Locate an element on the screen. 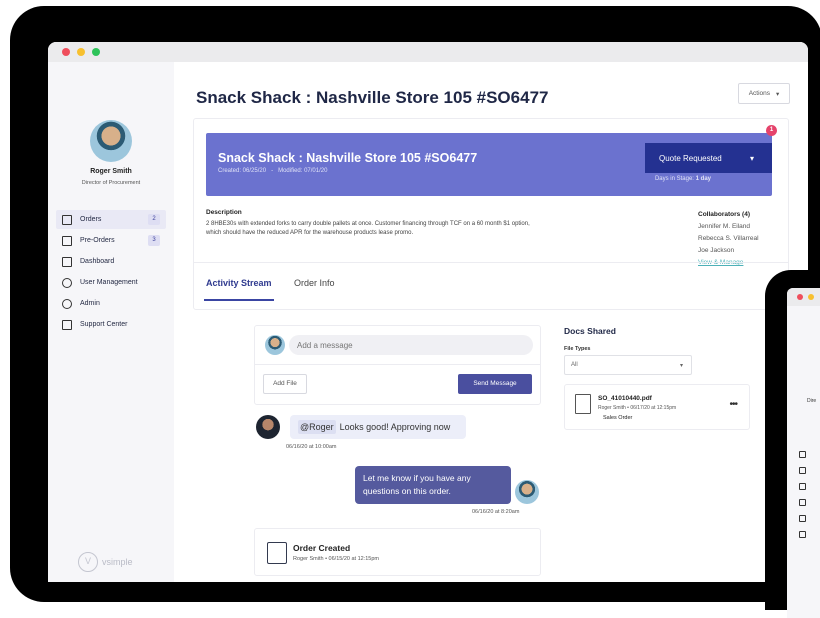 The height and width of the screenshot is (618, 820). message-text: Looks good! Approving now is located at coordinates (395, 427).